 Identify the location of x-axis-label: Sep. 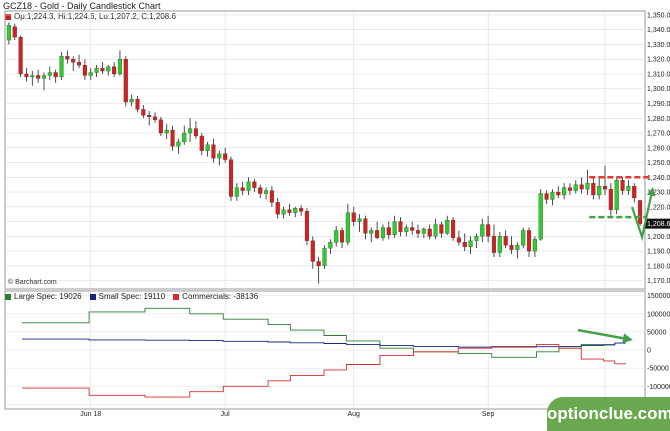
(488, 414).